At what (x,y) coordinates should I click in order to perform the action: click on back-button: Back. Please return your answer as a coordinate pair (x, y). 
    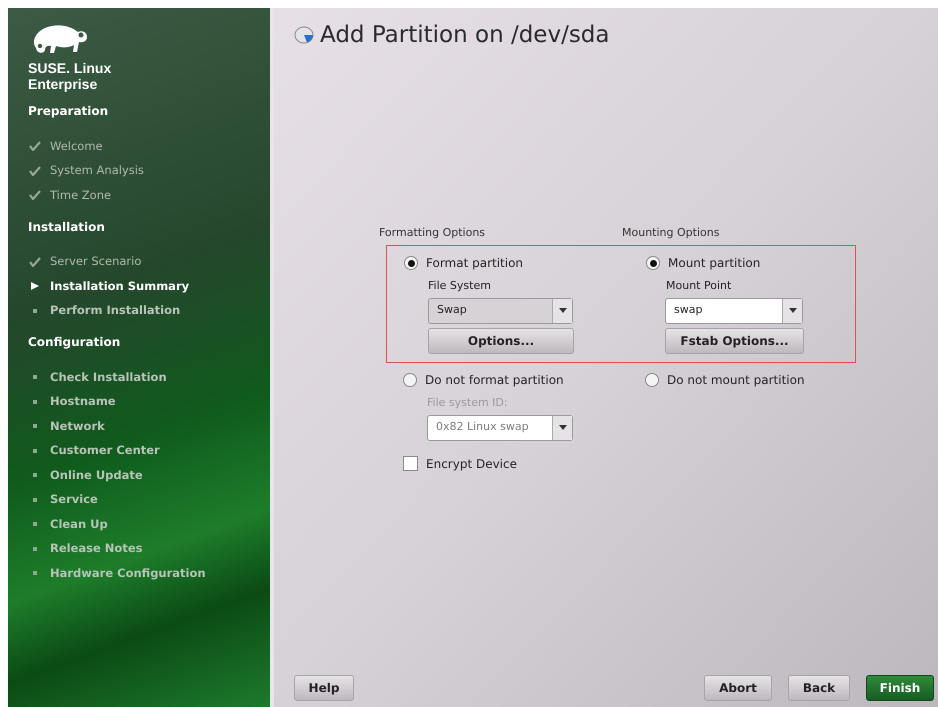
    Looking at the image, I should click on (819, 688).